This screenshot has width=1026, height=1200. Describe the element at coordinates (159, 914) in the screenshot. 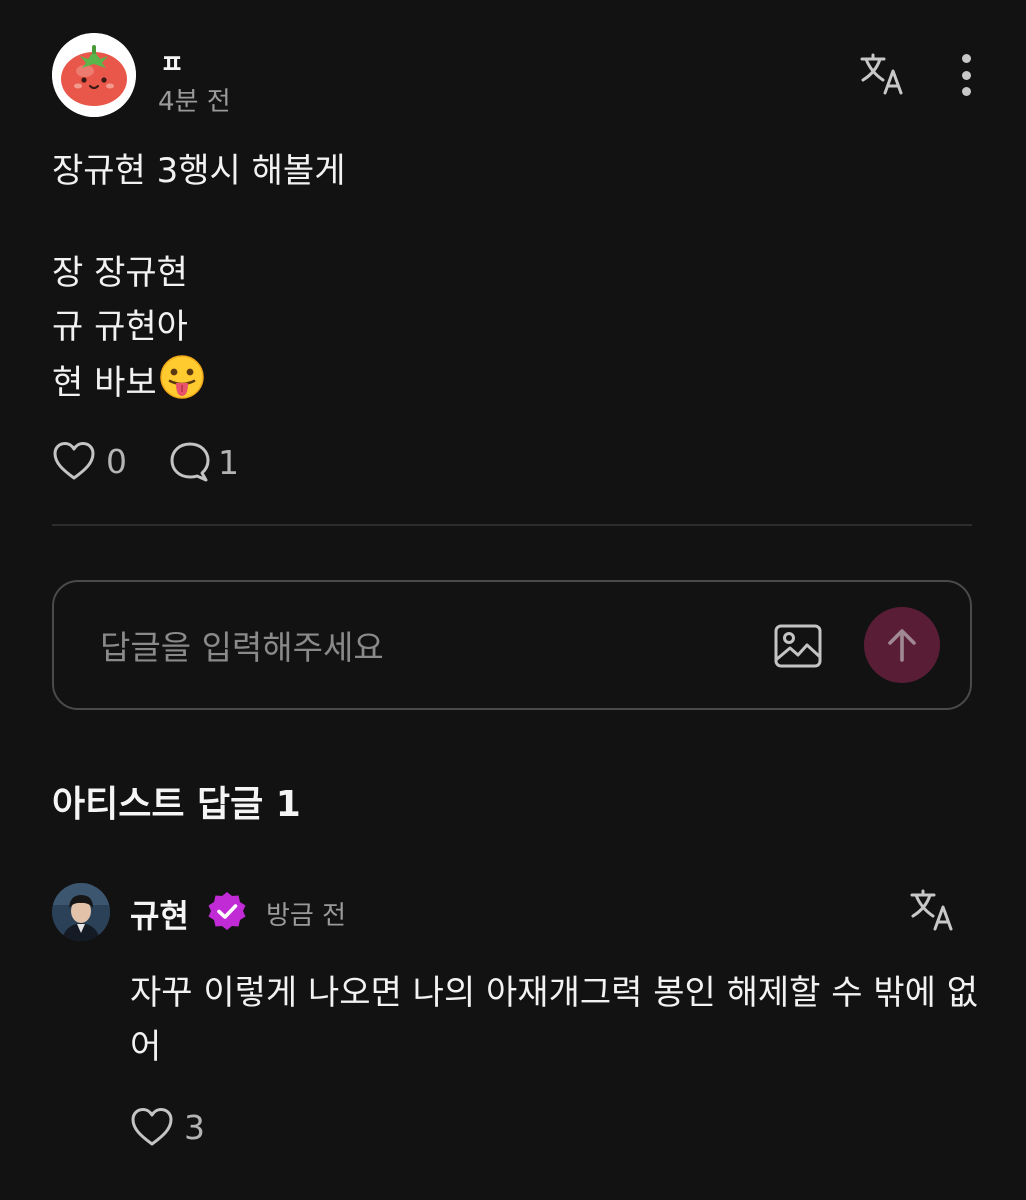

I see `artist-name: 규현` at that location.